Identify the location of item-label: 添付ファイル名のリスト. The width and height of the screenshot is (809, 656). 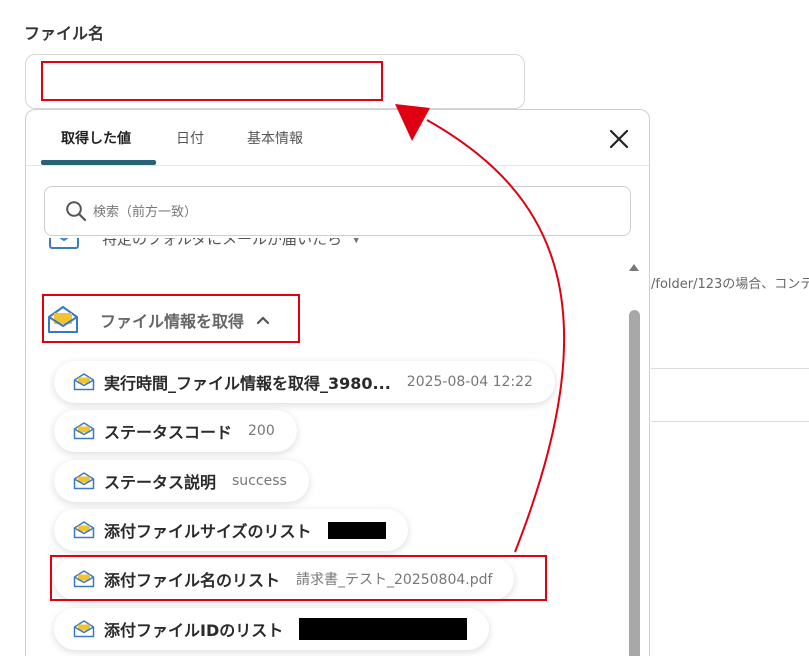
(192, 580).